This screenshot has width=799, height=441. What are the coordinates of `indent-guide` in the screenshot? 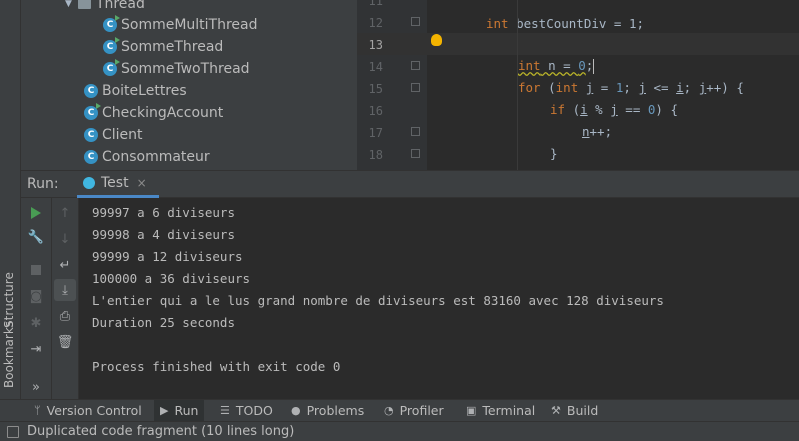 It's located at (517, 85).